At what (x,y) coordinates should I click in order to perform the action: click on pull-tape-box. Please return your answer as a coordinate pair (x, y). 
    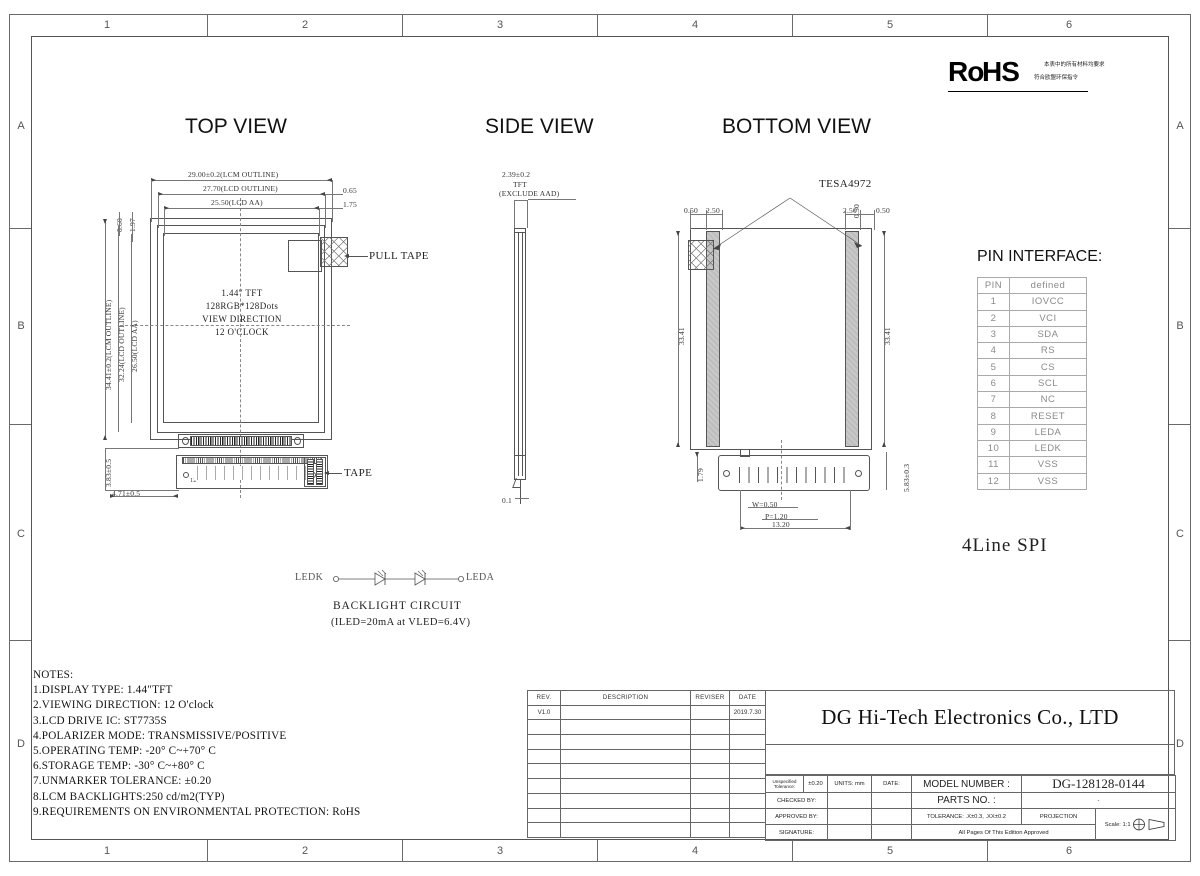
    Looking at the image, I should click on (305, 256).